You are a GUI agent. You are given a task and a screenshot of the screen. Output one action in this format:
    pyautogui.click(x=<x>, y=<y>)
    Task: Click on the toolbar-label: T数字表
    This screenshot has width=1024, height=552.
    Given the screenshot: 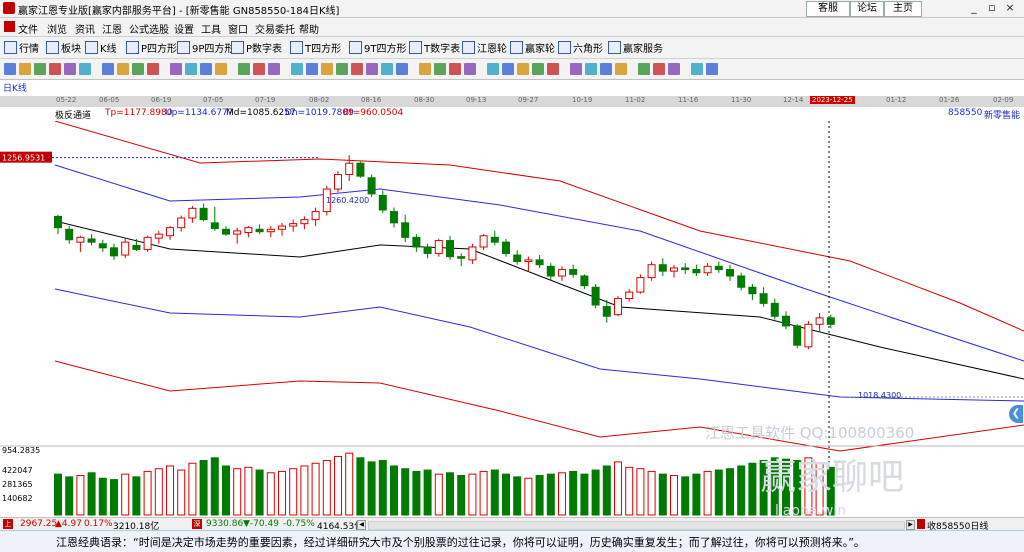 What is the action you would take?
    pyautogui.click(x=442, y=49)
    